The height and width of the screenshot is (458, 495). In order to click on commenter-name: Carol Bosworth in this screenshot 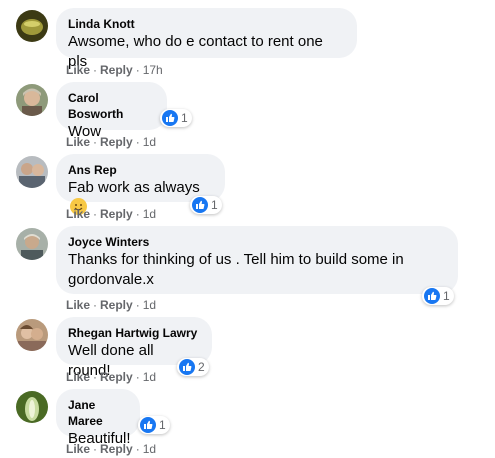, I will do `click(111, 106)`.